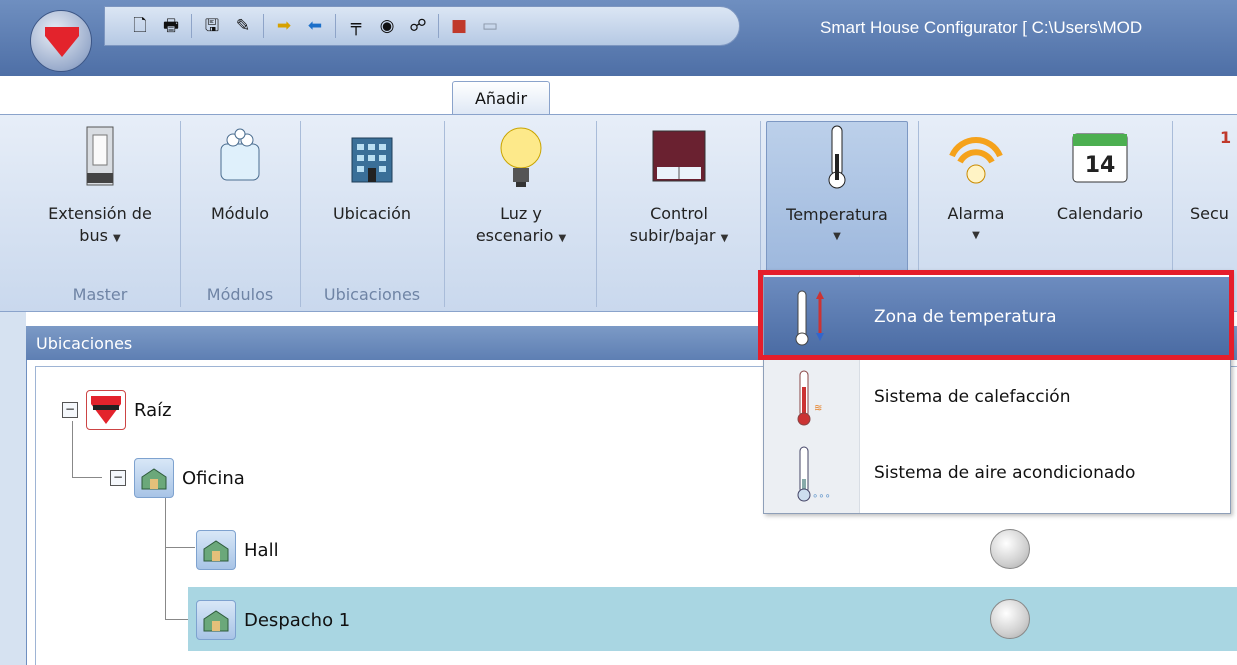  I want to click on application-menu-button, so click(61, 41).